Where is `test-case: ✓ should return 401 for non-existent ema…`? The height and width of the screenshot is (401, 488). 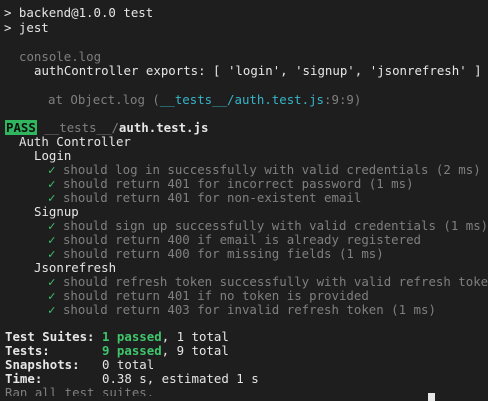 test-case: ✓ should return 401 for non-existent ema… is located at coordinates (205, 198).